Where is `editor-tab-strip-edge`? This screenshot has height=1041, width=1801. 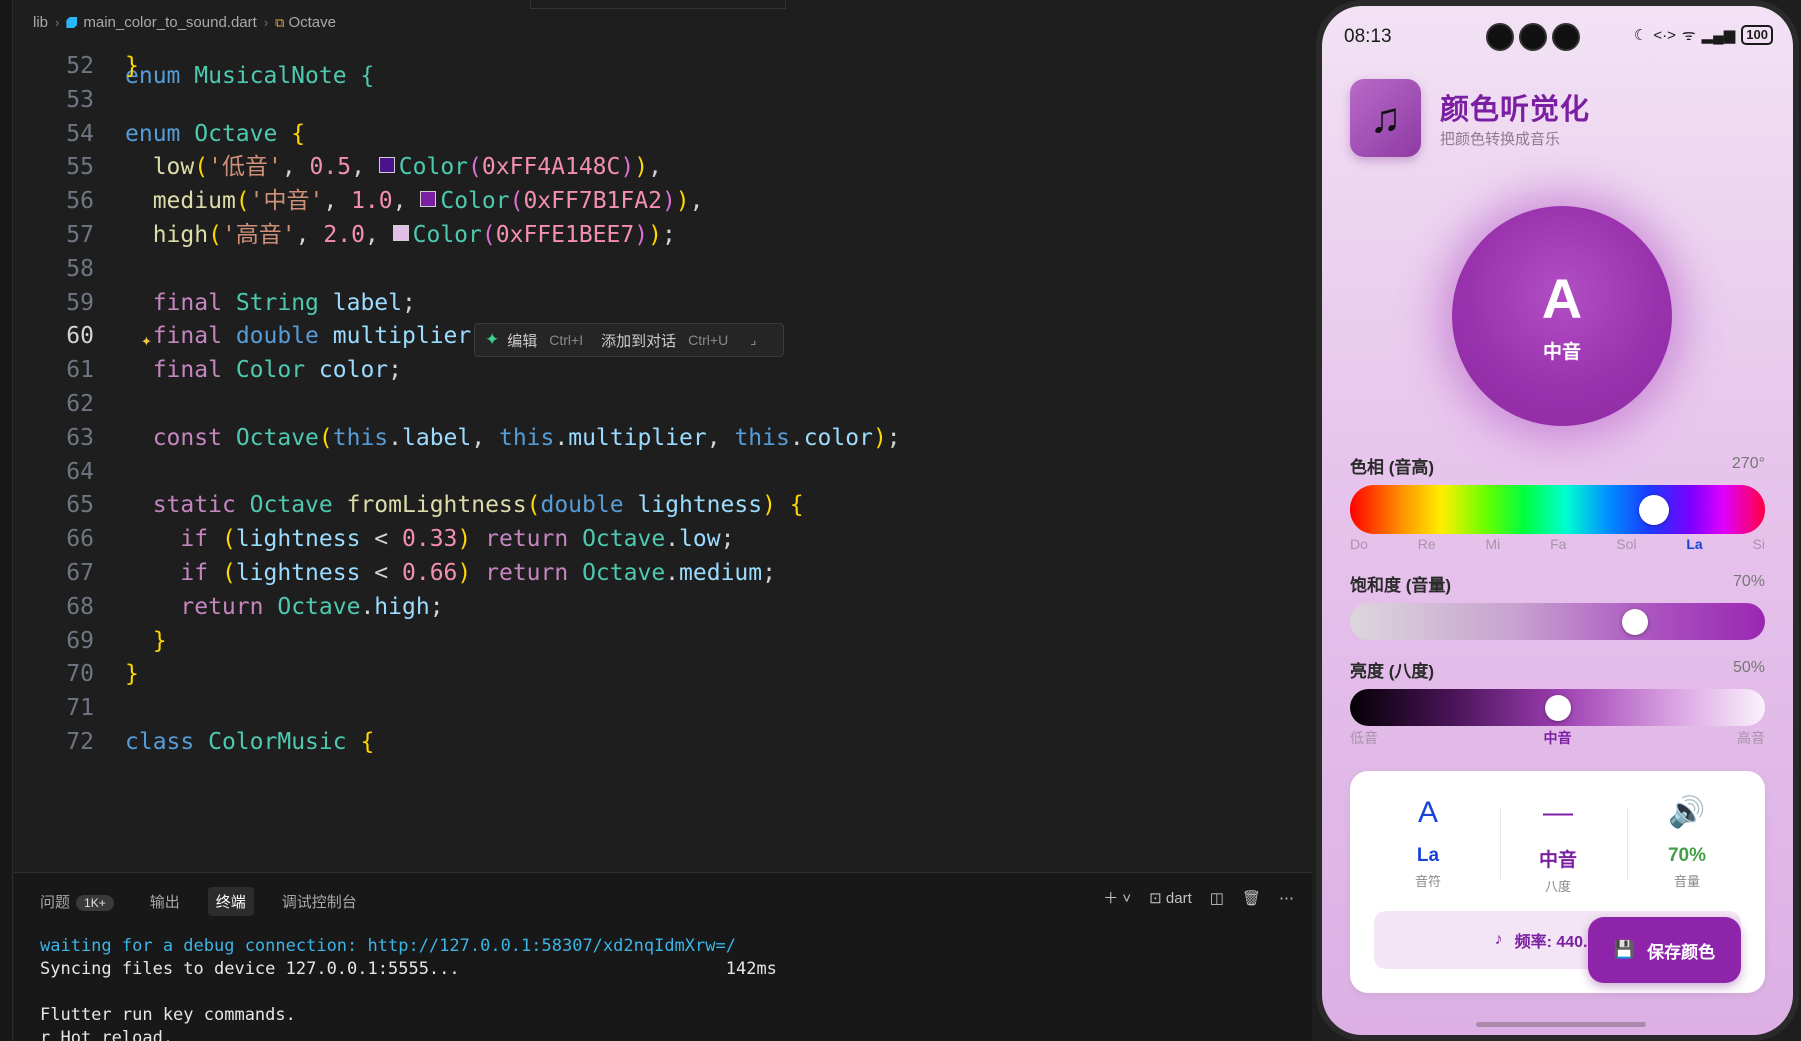 editor-tab-strip-edge is located at coordinates (658, 4).